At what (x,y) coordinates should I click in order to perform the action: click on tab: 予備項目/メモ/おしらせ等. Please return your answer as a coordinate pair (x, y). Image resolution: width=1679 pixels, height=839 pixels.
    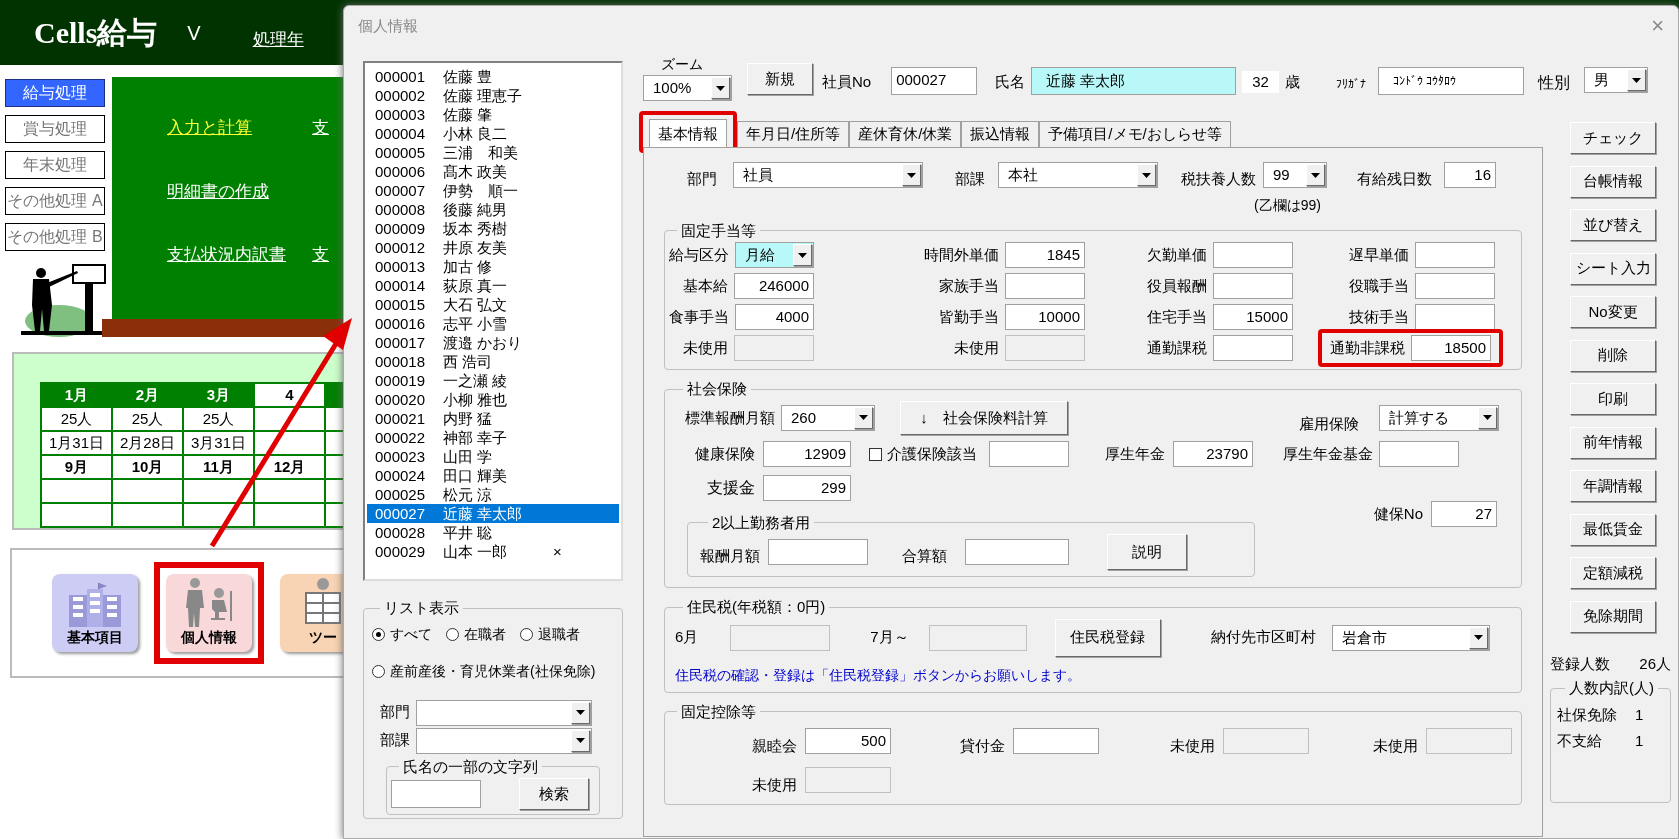
    Looking at the image, I should click on (1135, 134).